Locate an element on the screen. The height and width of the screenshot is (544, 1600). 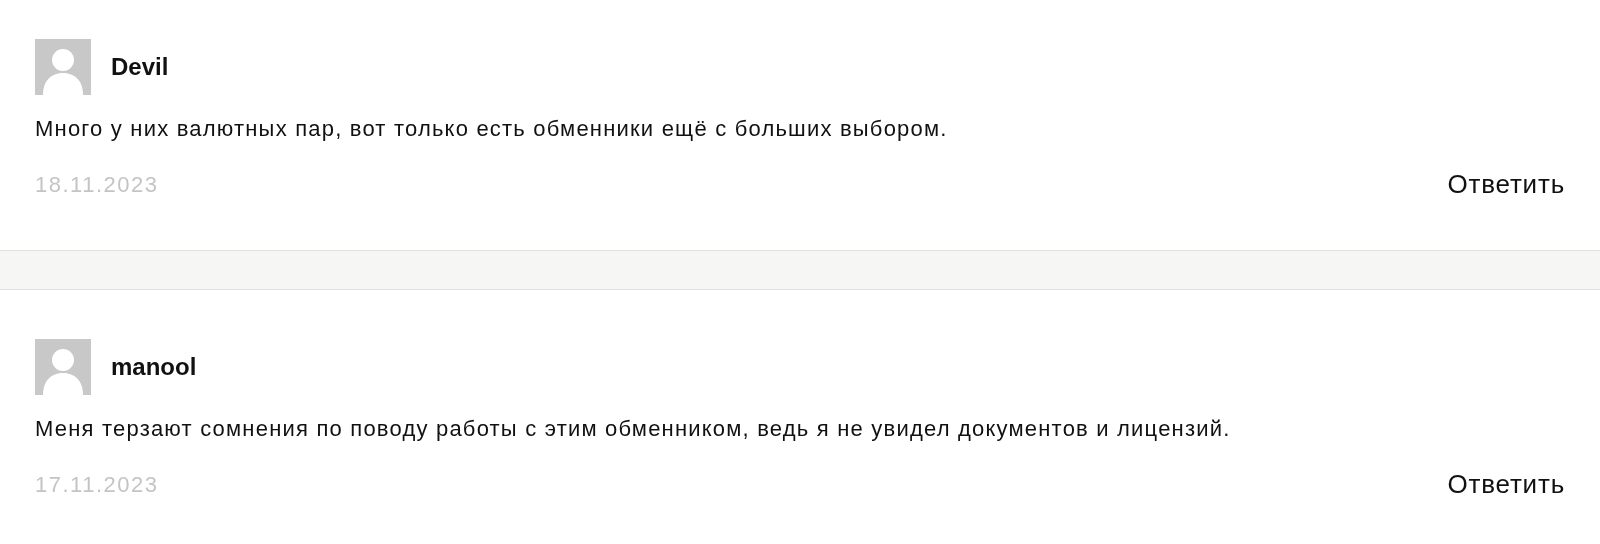
comment-date: 18.11.2023 is located at coordinates (97, 184).